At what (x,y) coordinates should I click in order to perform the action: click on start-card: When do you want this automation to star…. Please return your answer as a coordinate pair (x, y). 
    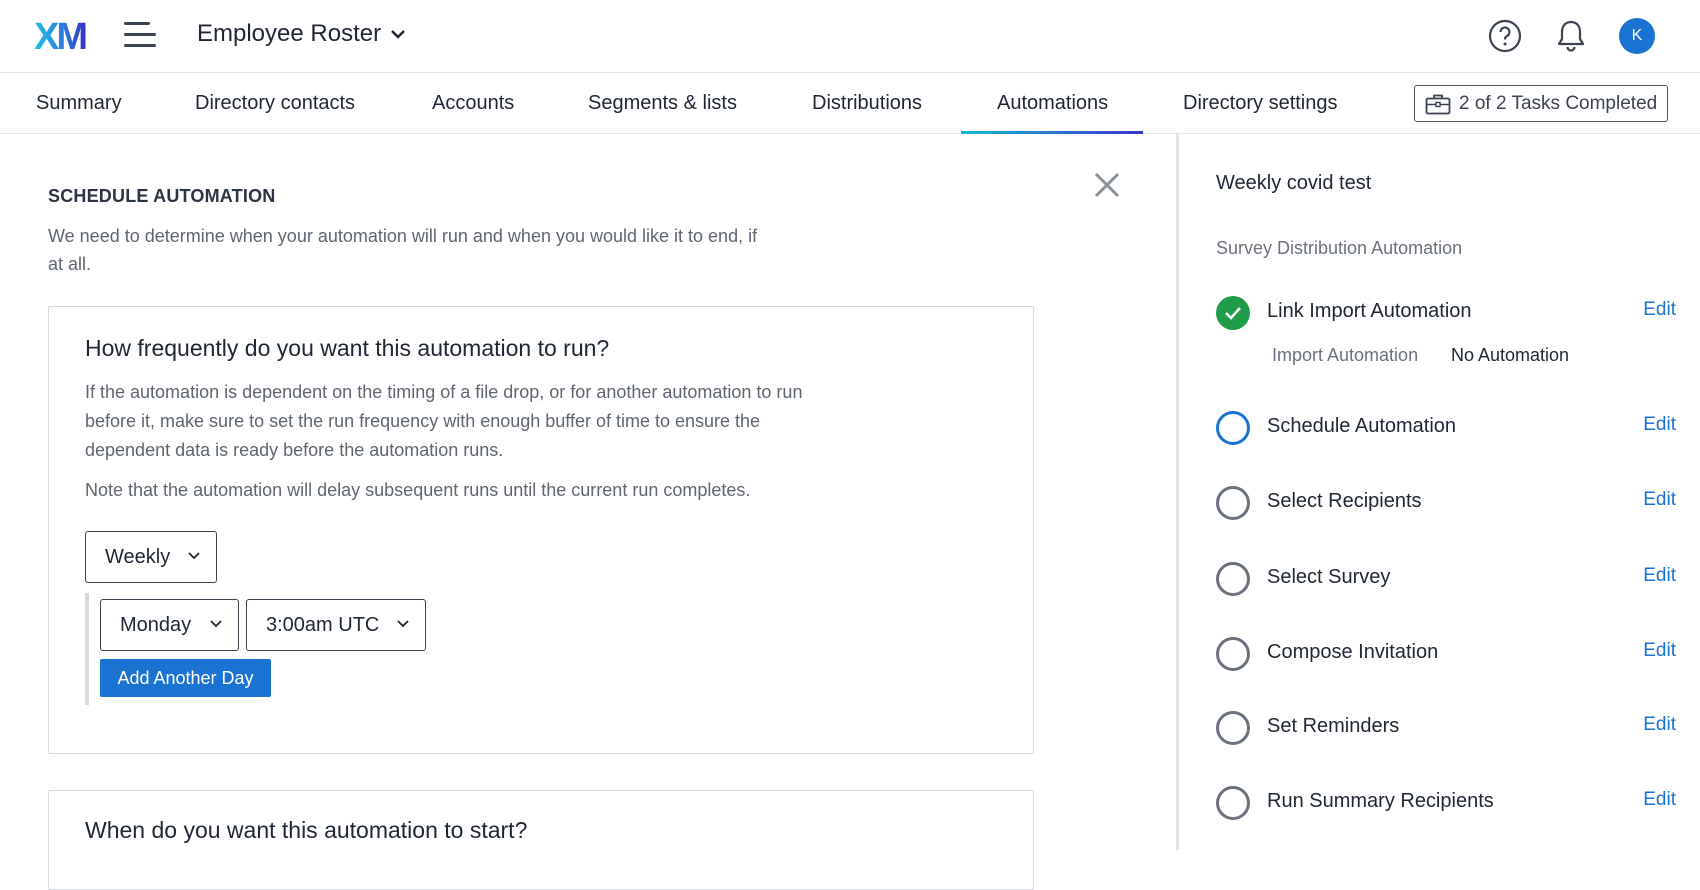
    Looking at the image, I should click on (541, 840).